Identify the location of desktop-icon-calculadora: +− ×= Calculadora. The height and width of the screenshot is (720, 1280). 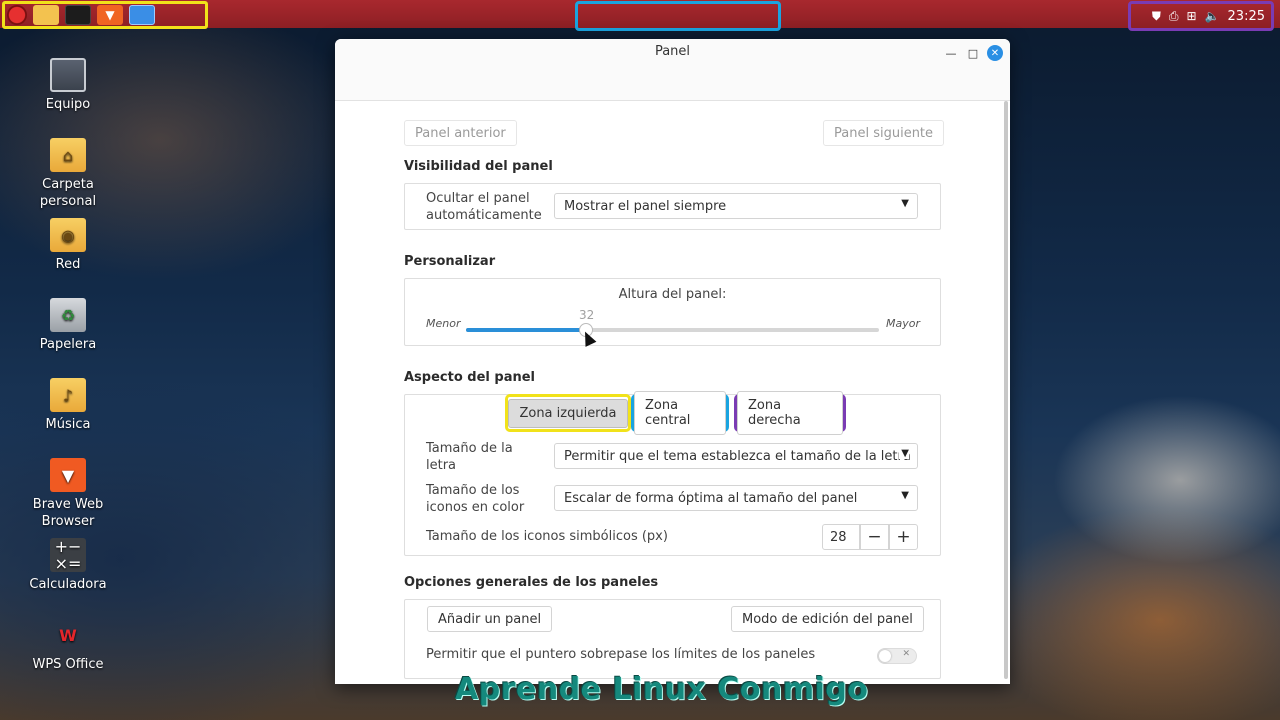
(68, 565).